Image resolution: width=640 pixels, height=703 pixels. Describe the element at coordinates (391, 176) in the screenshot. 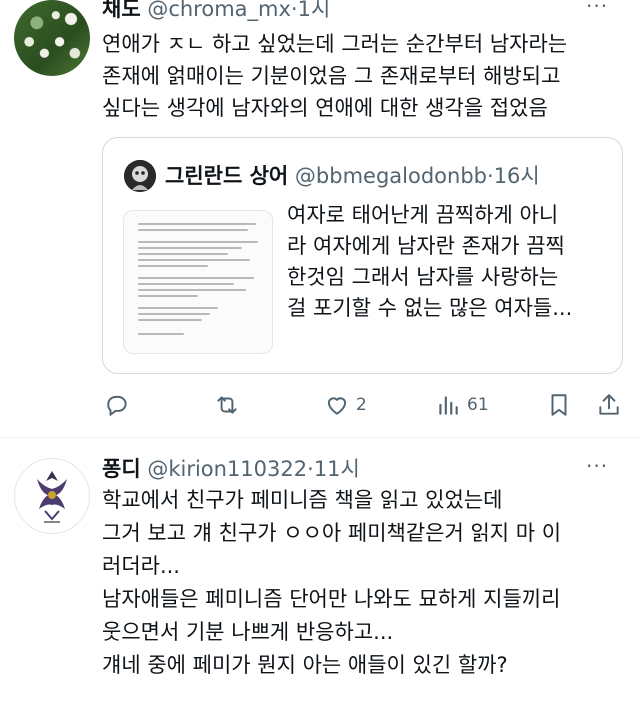

I see `quote-handle: @bbmegalodonbb` at that location.